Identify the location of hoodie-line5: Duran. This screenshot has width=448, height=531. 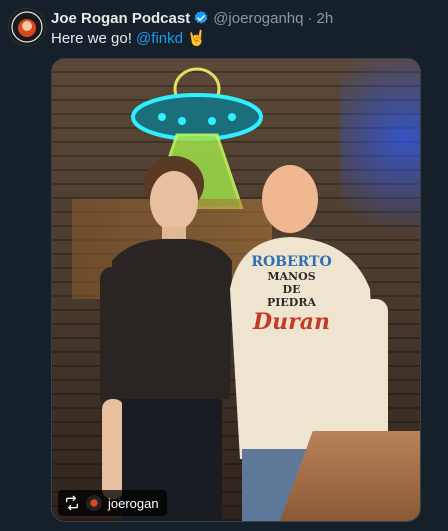
(291, 322).